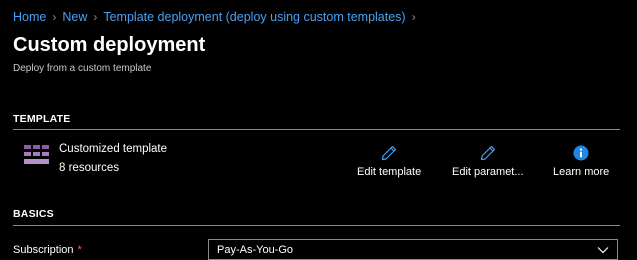  What do you see at coordinates (581, 153) in the screenshot?
I see `info-icon` at bounding box center [581, 153].